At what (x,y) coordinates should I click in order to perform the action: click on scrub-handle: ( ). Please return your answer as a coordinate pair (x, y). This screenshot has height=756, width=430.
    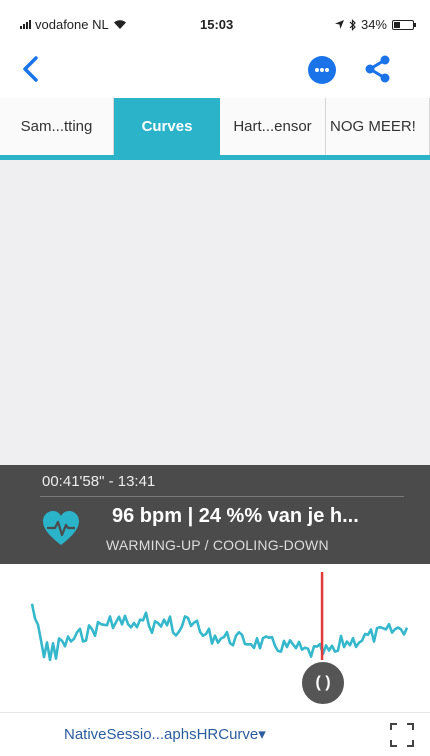
    Looking at the image, I should click on (323, 683).